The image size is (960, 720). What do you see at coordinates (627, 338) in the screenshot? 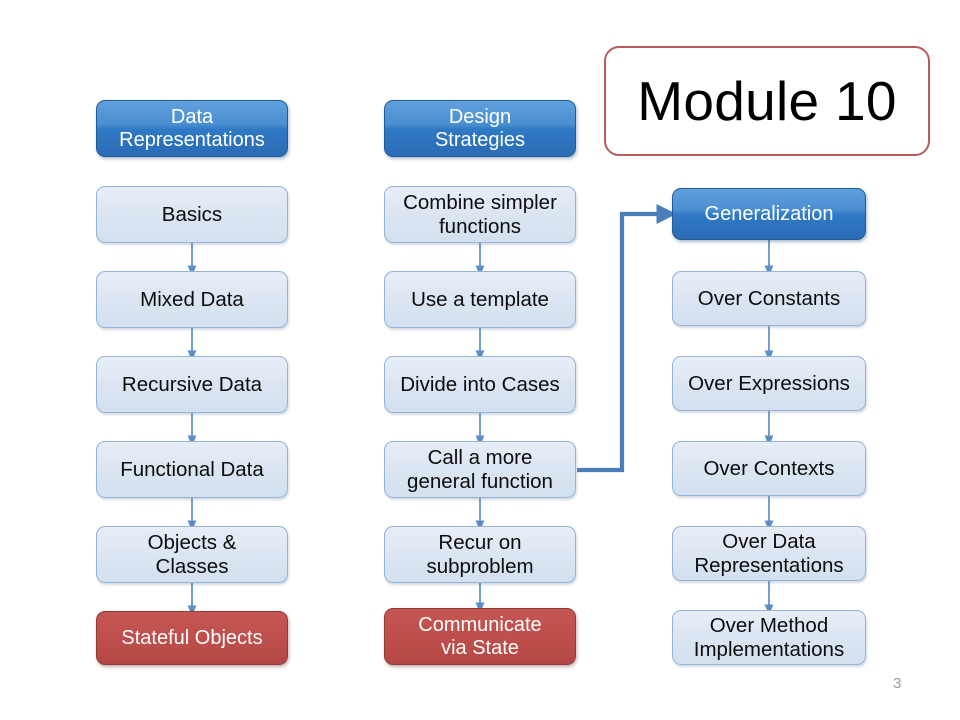
I see `elbow-connector-call-to-generalization` at bounding box center [627, 338].